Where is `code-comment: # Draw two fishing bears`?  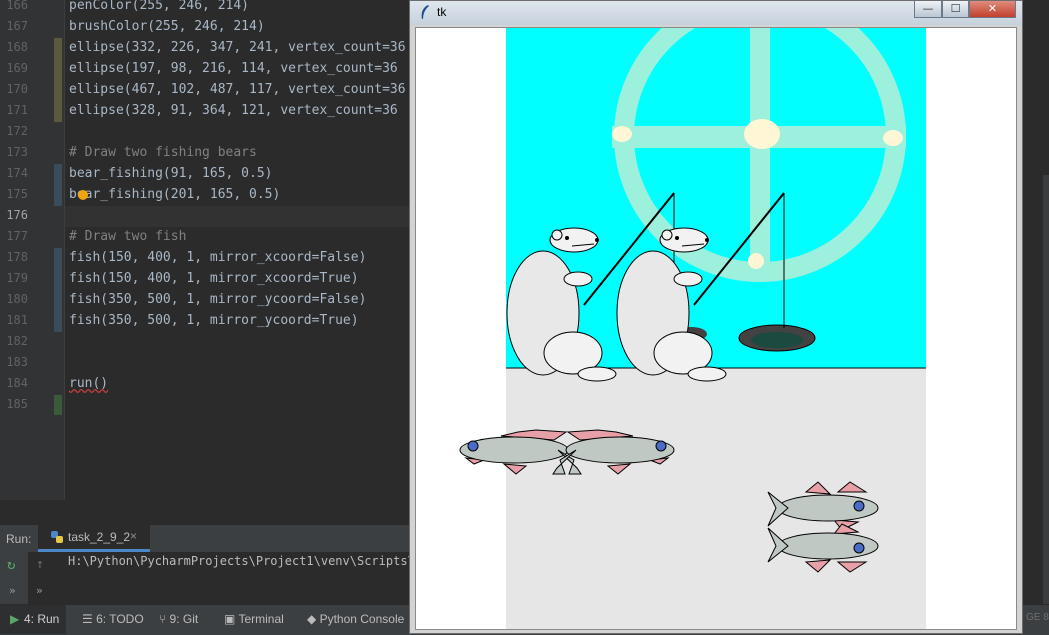 code-comment: # Draw two fishing bears is located at coordinates (163, 152).